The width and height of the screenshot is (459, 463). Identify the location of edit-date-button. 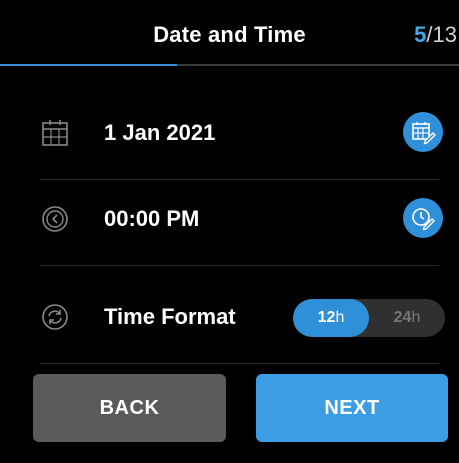
(423, 132).